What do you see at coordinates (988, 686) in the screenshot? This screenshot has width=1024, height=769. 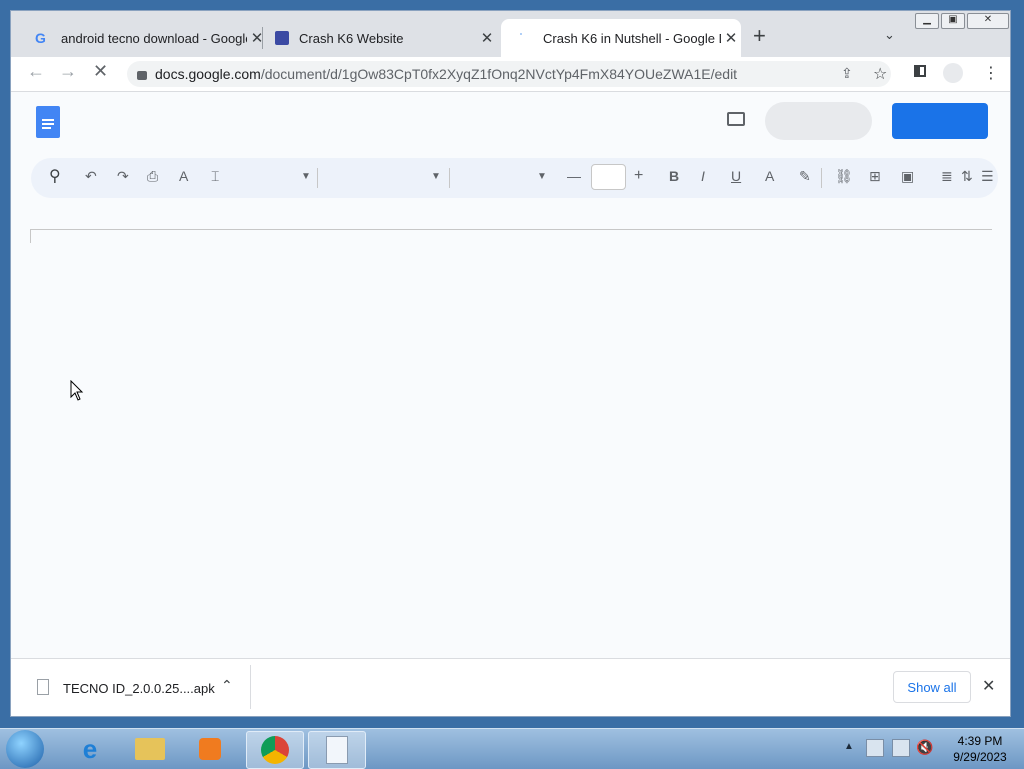 I see `close-download-bar-icon: ✕` at bounding box center [988, 686].